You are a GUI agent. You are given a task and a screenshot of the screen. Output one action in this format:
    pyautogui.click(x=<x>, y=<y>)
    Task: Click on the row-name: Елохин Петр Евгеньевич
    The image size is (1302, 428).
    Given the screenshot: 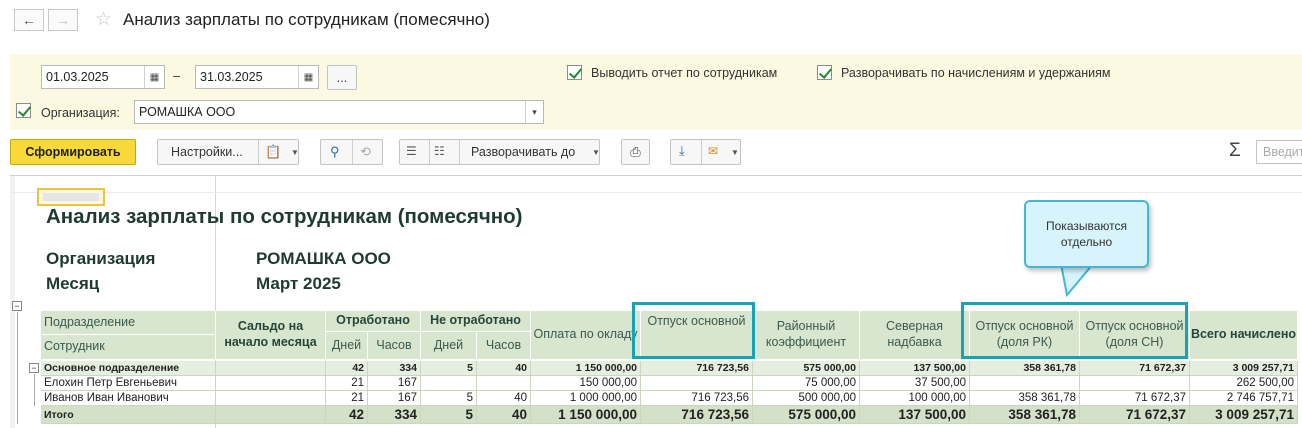 What is the action you would take?
    pyautogui.click(x=128, y=383)
    